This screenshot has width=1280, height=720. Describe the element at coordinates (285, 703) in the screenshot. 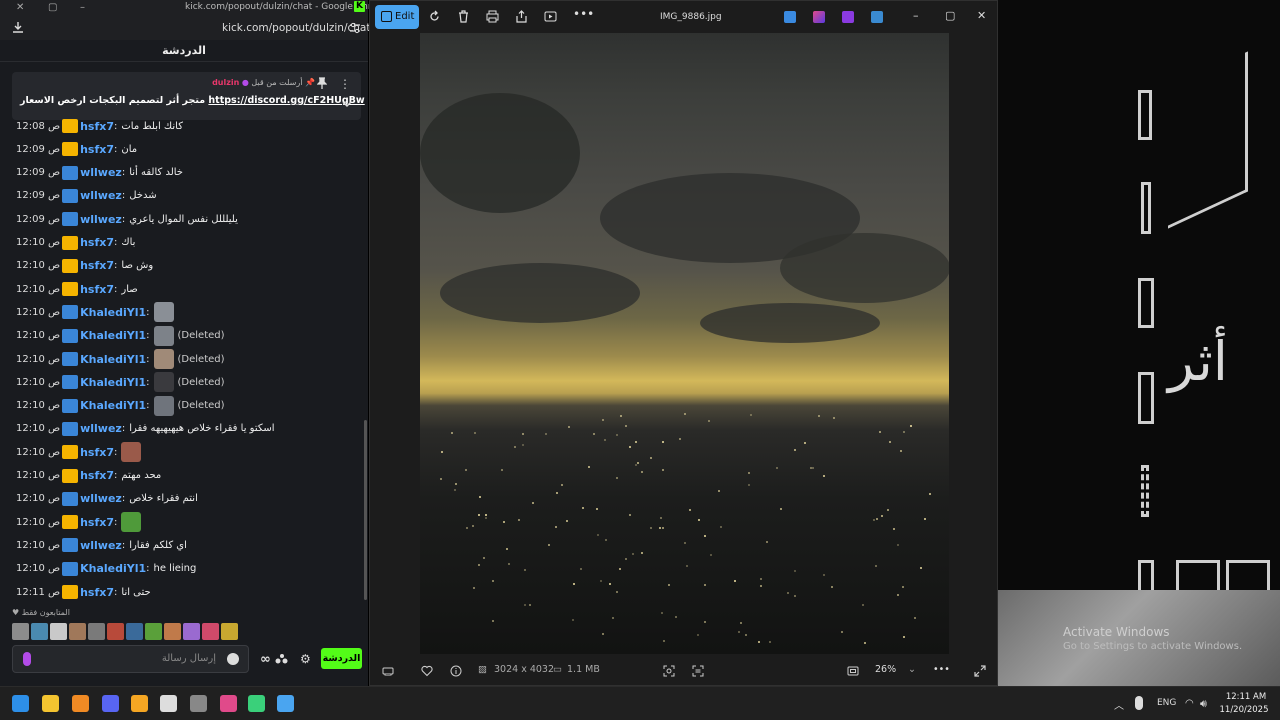

I see `photos-app-icon` at that location.